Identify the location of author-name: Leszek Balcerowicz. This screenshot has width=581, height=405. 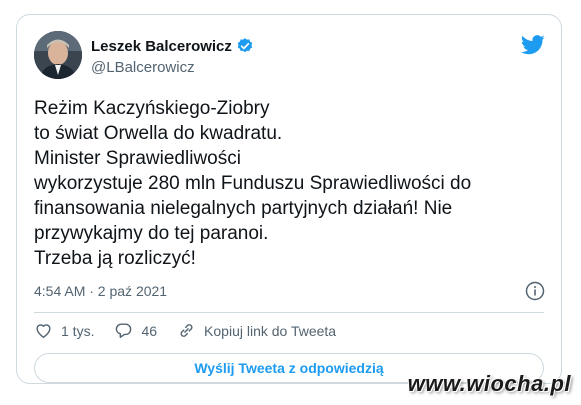
(161, 46).